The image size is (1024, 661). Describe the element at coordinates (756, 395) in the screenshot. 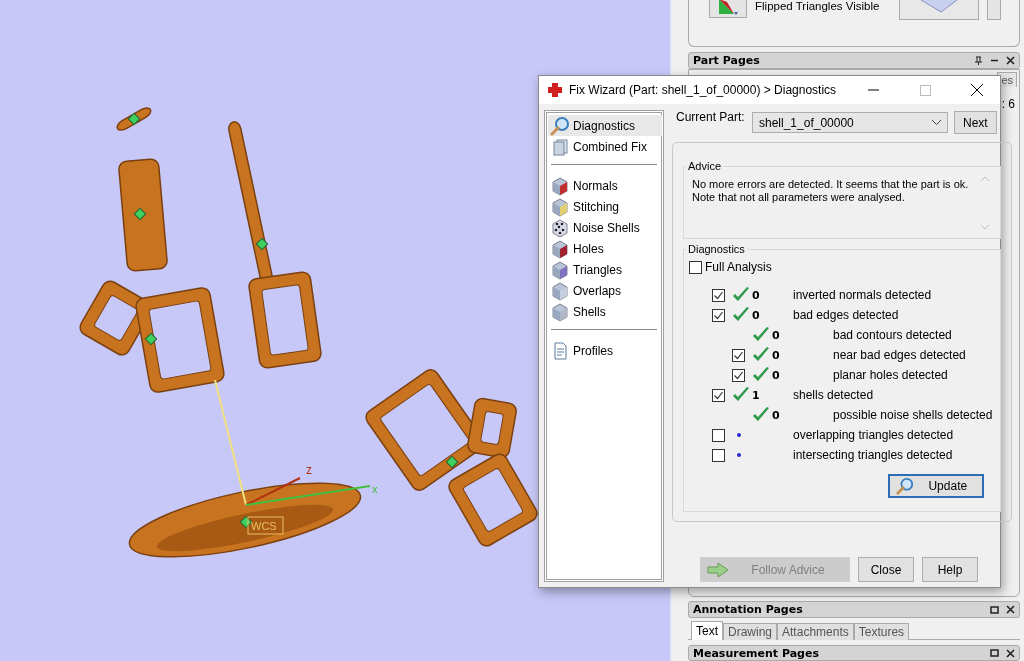

I see `count-text: 1` at that location.